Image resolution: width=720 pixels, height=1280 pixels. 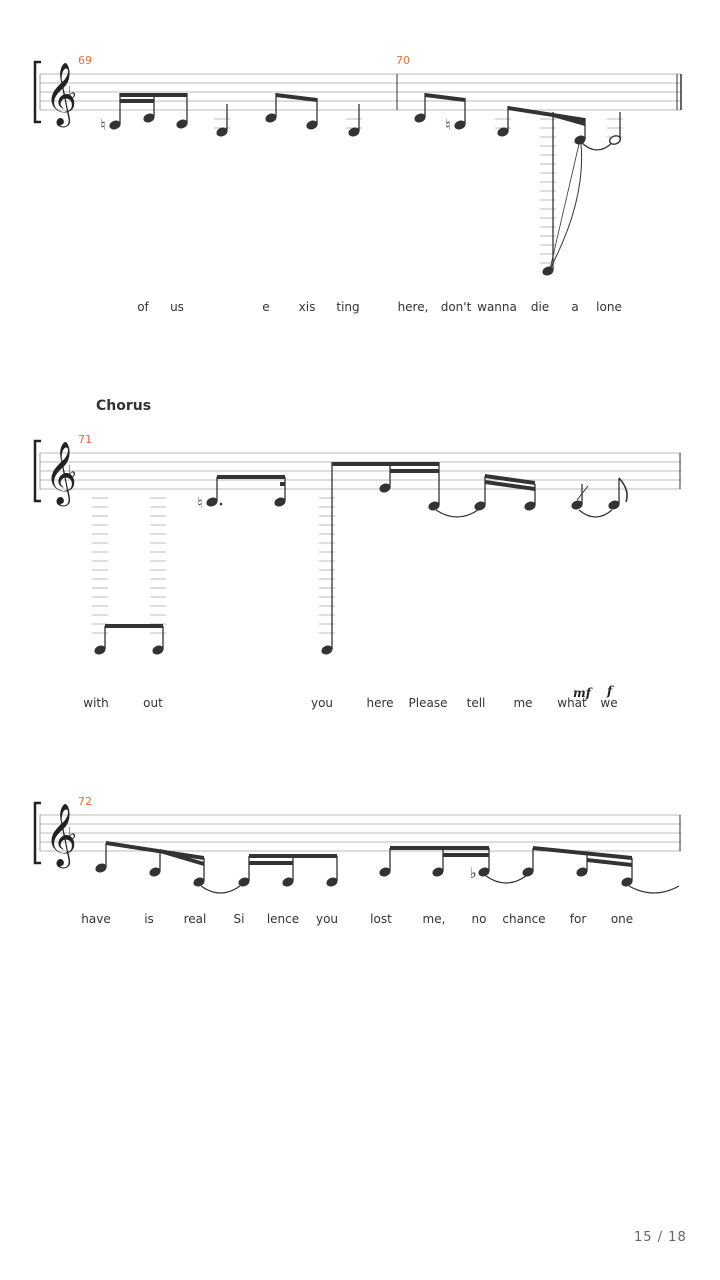 I want to click on lyric-syllable: me,, so click(x=434, y=919).